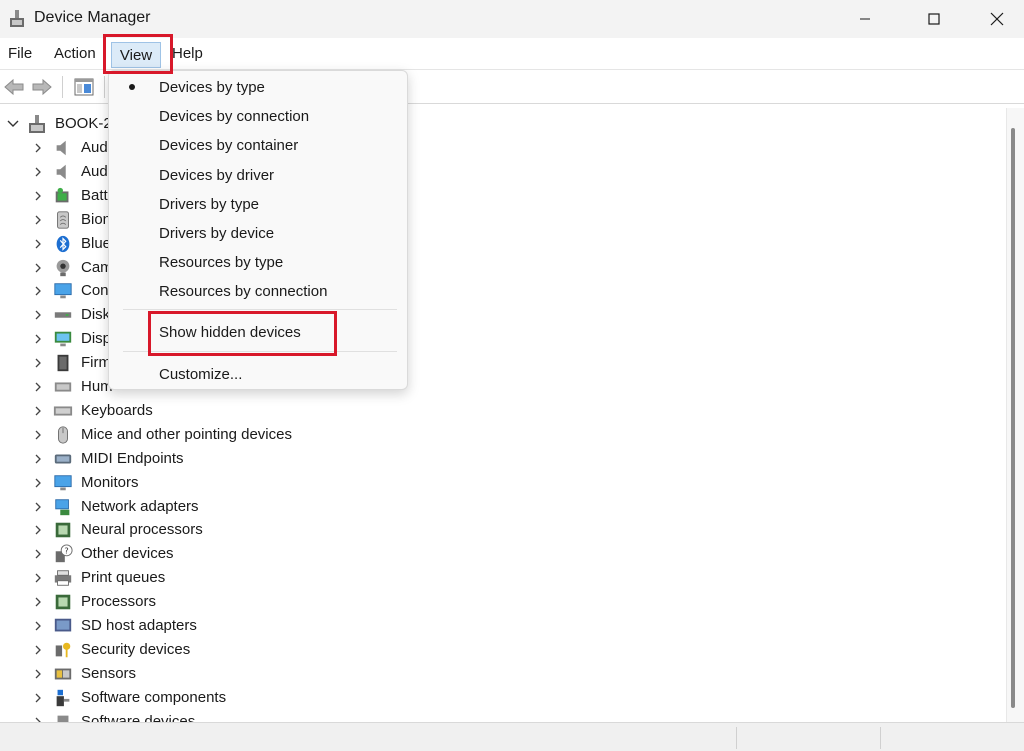  What do you see at coordinates (63, 315) in the screenshot?
I see `disk-icon` at bounding box center [63, 315].